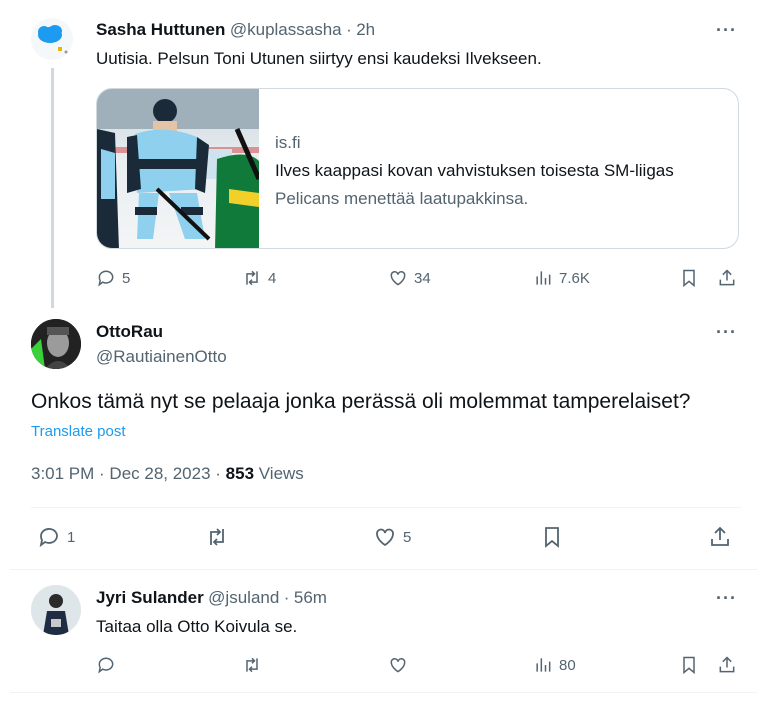  I want to click on main-time: 3:01 PM · Dec 28, 2023 ·, so click(128, 473).